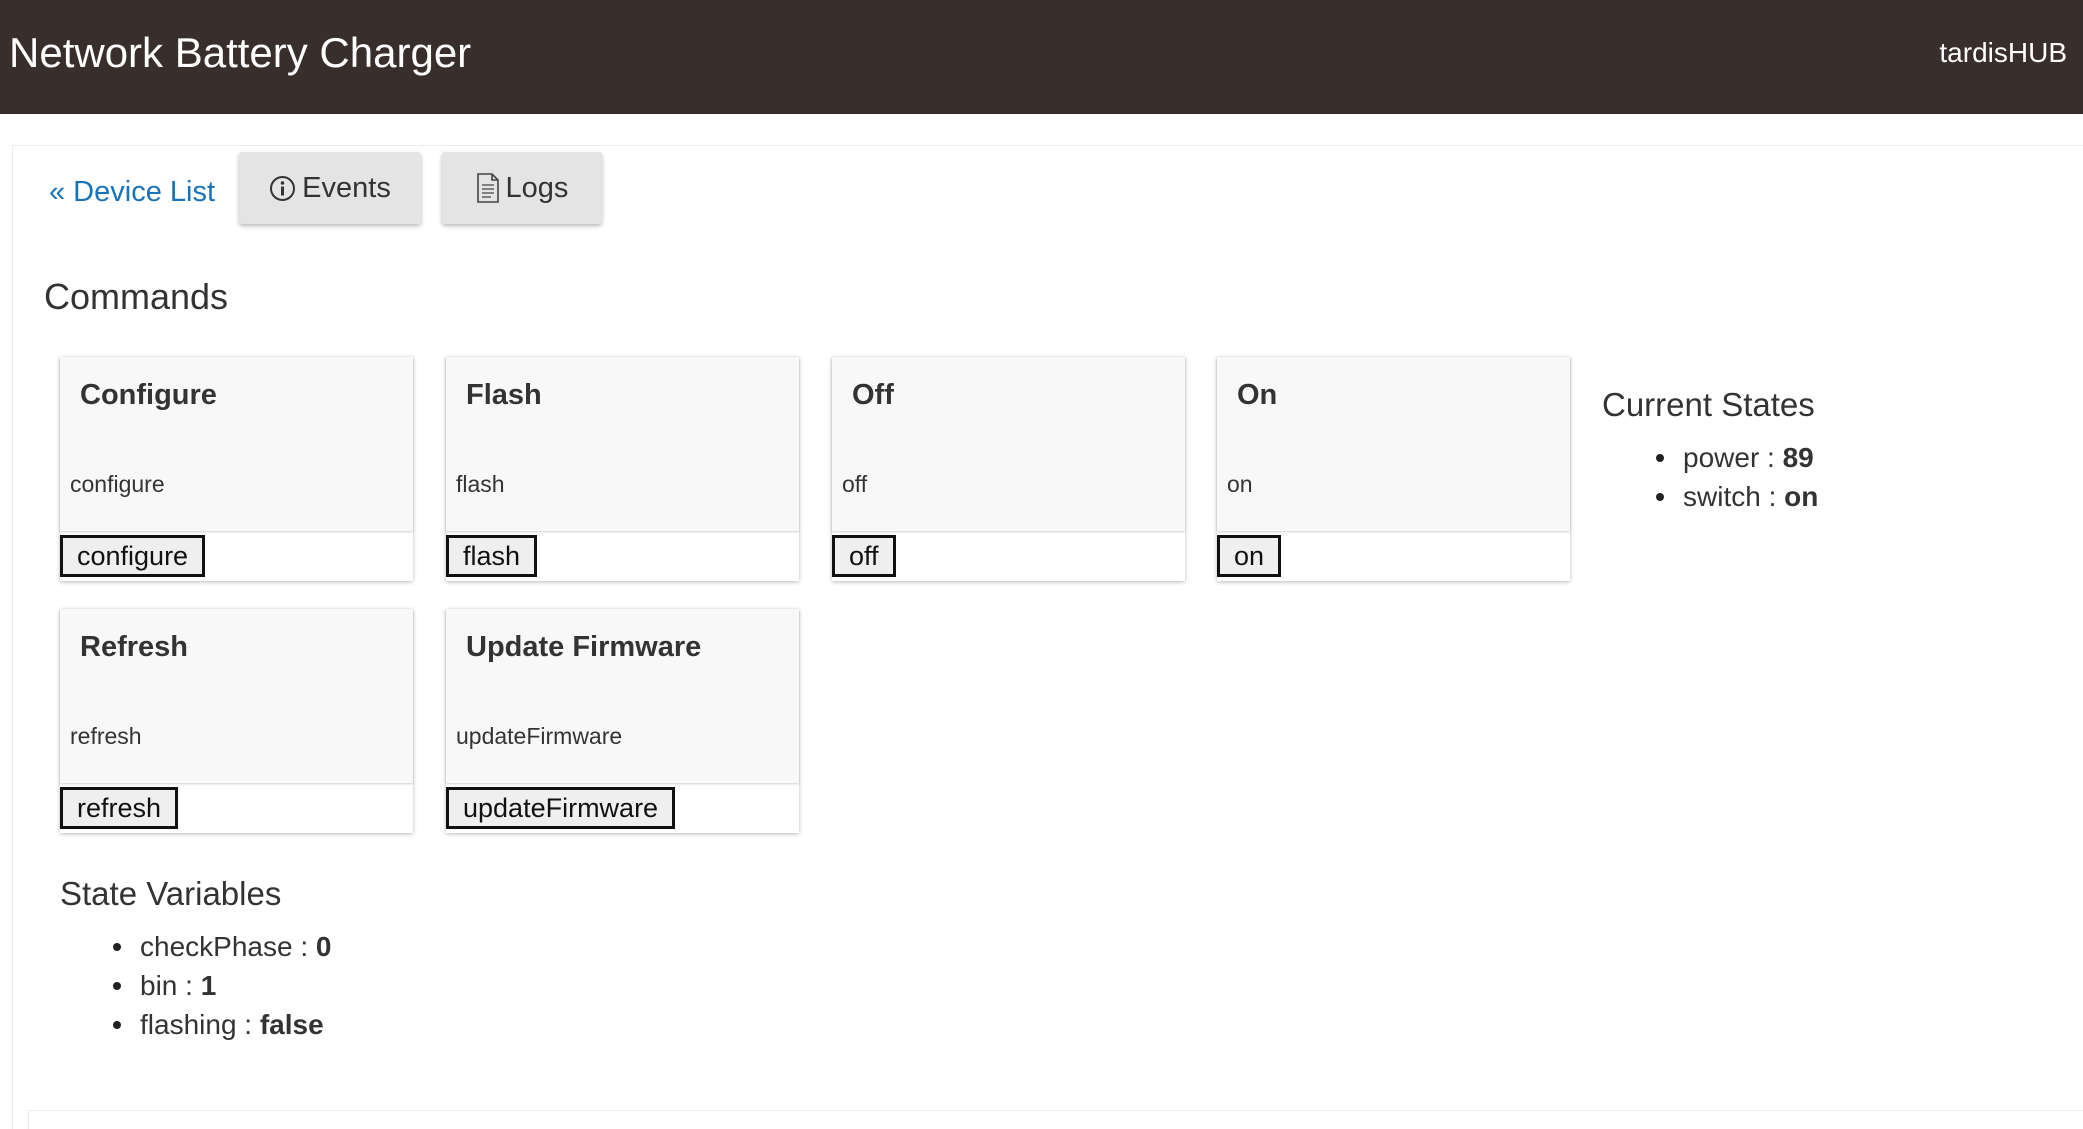  I want to click on state-item-switch: switch : on, so click(1737, 496).